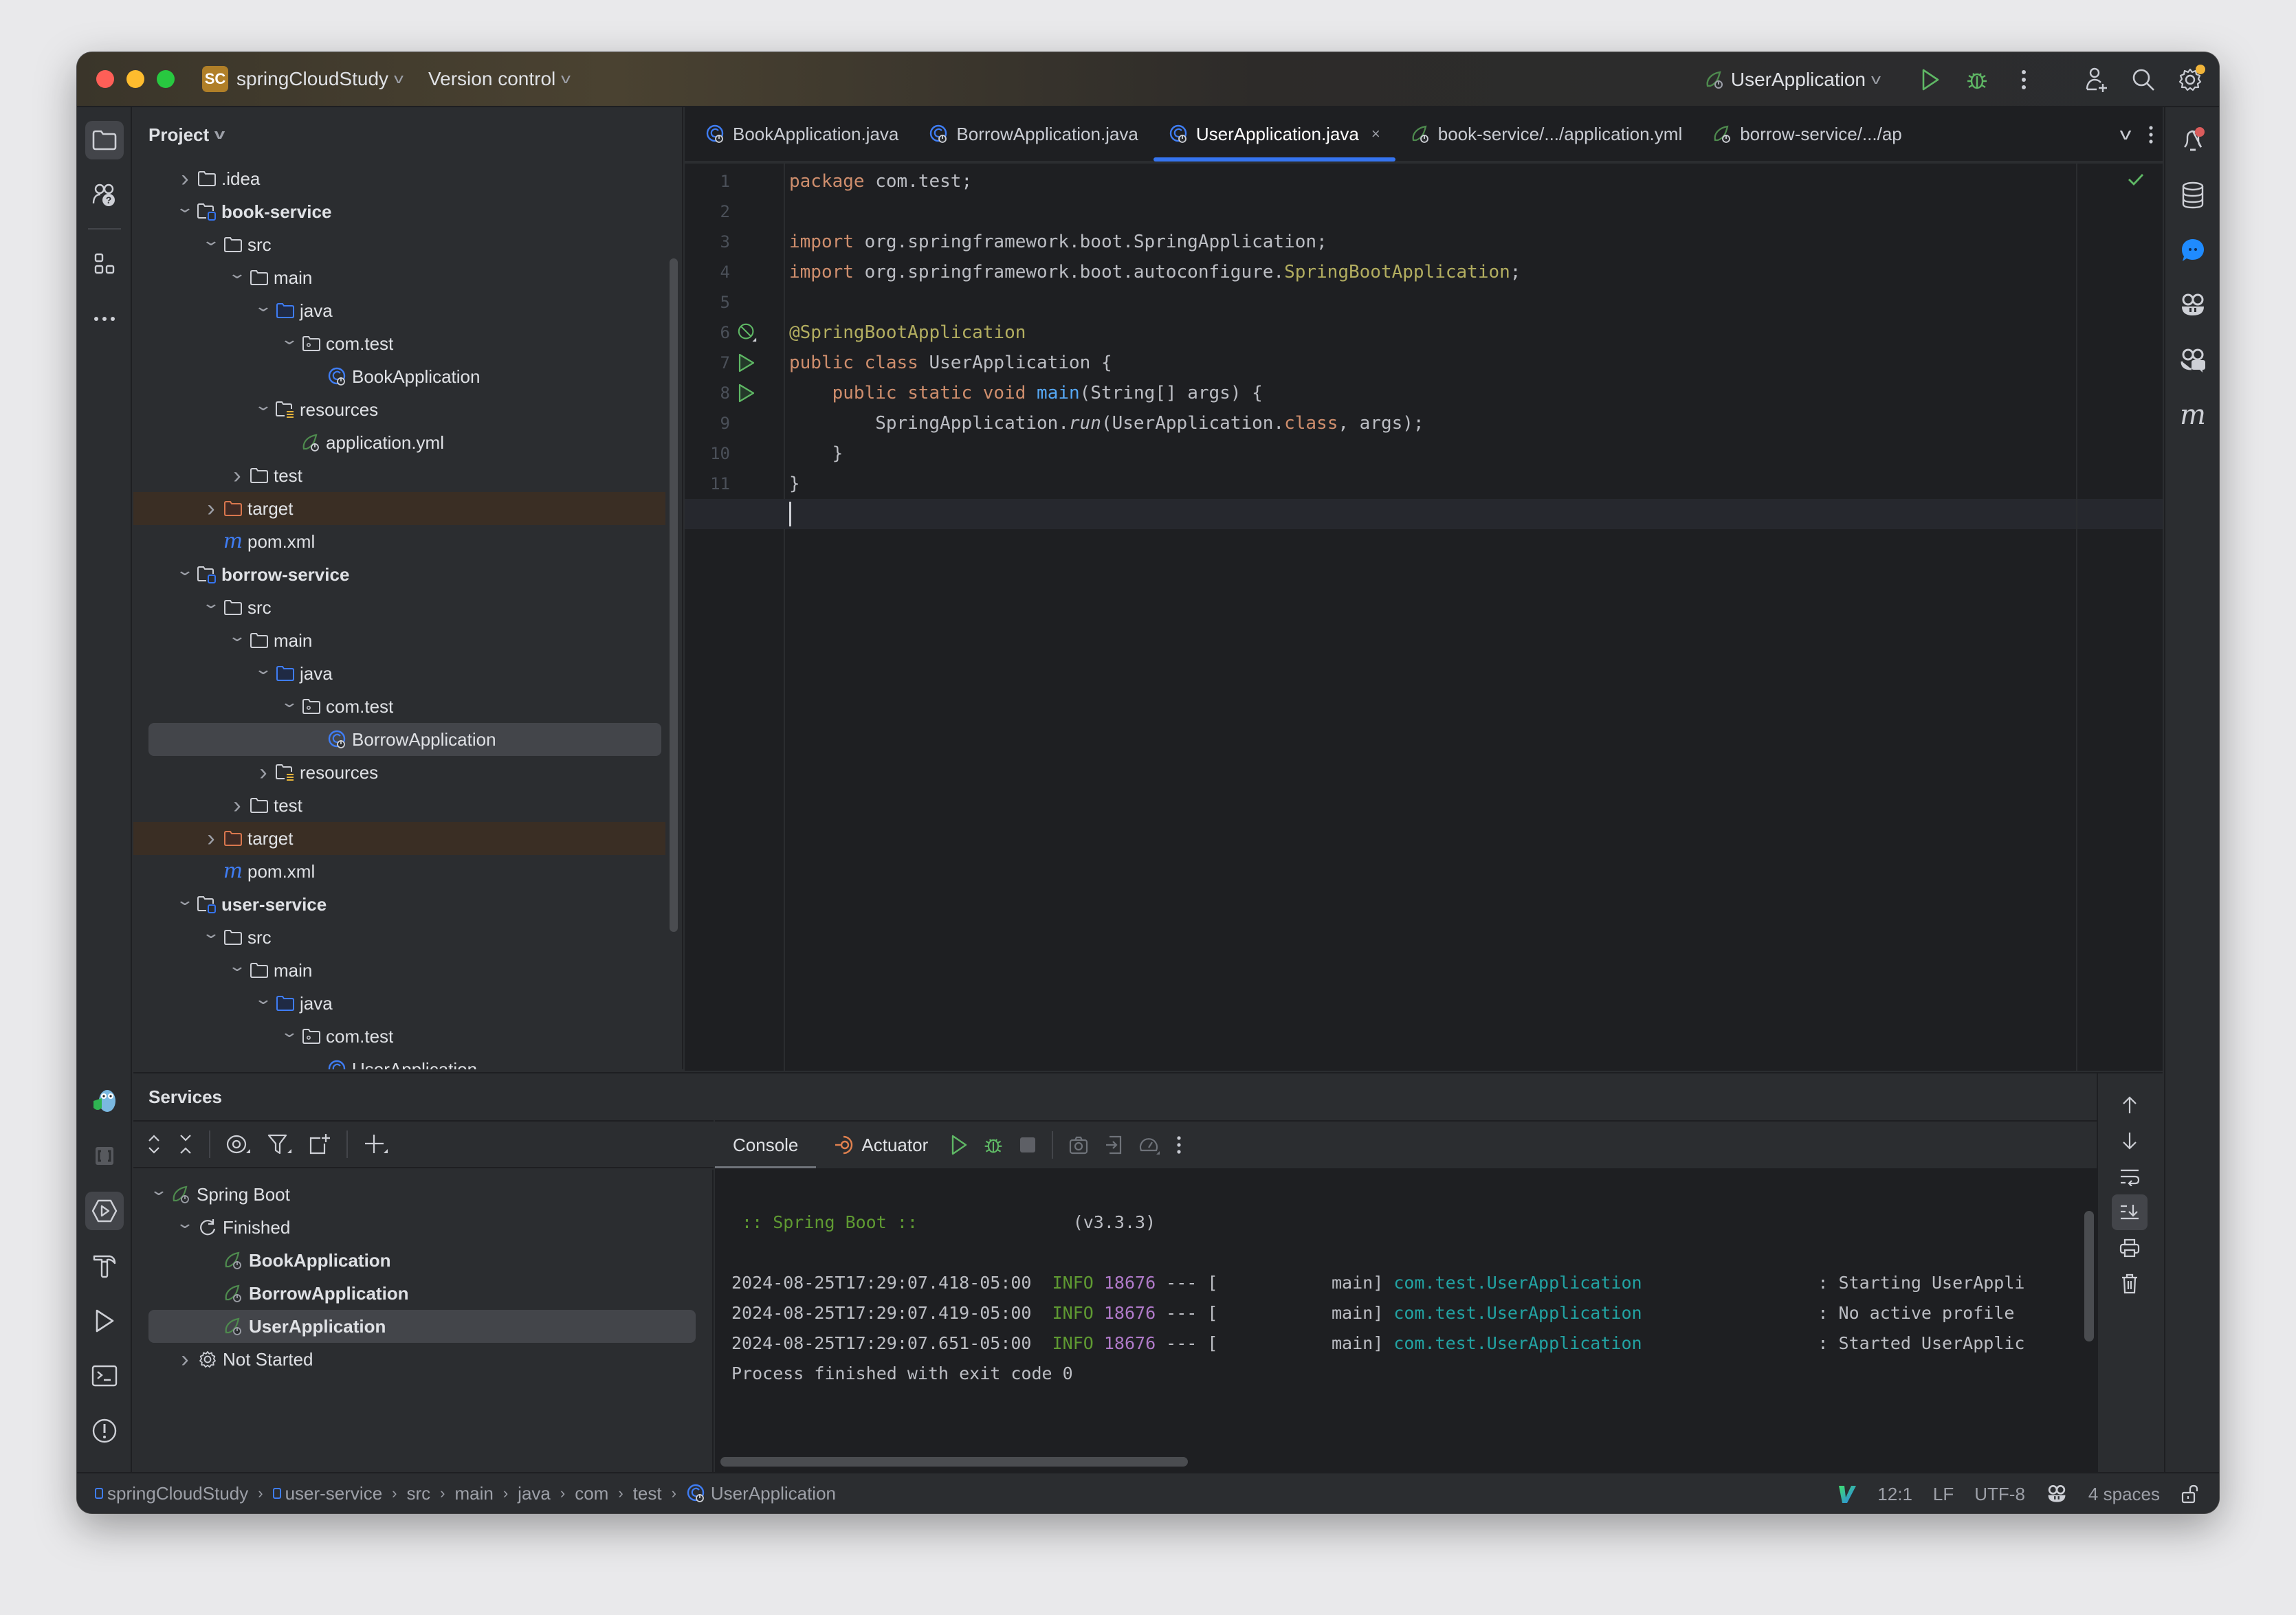 Image resolution: width=2296 pixels, height=1615 pixels. Describe the element at coordinates (473, 1493) in the screenshot. I see `breadcrumb-item: main` at that location.